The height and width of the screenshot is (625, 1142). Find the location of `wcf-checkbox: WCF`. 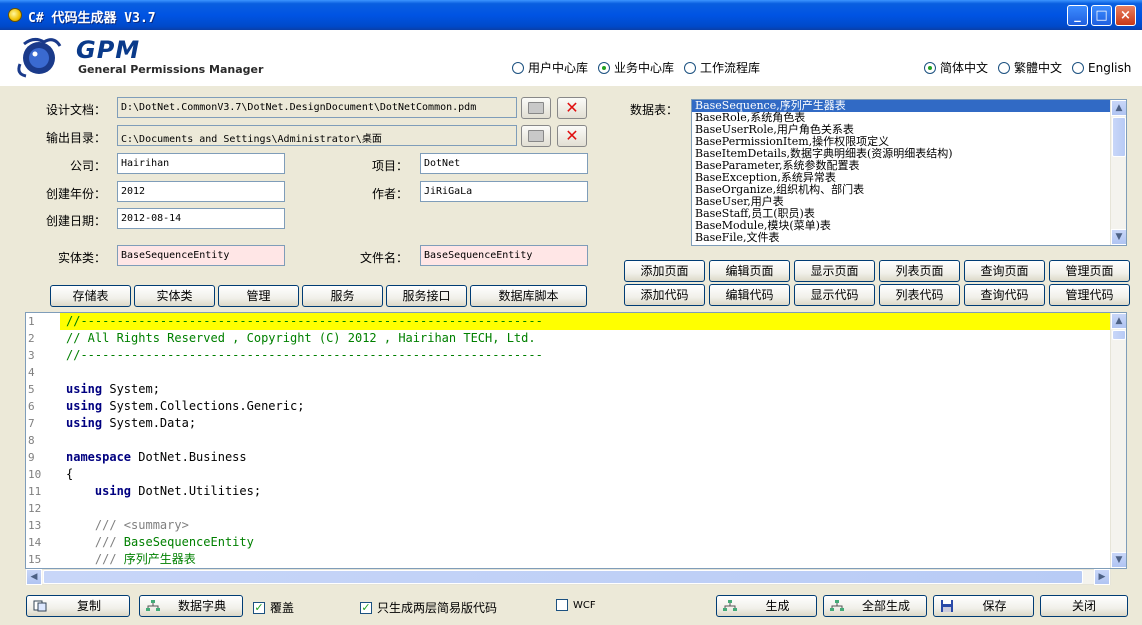

wcf-checkbox: WCF is located at coordinates (576, 605).